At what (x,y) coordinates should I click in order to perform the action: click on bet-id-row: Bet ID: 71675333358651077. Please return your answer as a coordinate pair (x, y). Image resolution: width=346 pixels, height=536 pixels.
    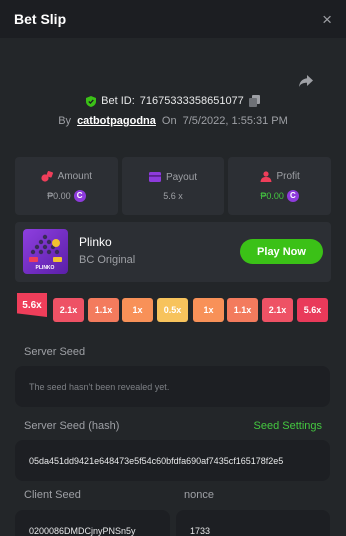
    Looking at the image, I should click on (173, 101).